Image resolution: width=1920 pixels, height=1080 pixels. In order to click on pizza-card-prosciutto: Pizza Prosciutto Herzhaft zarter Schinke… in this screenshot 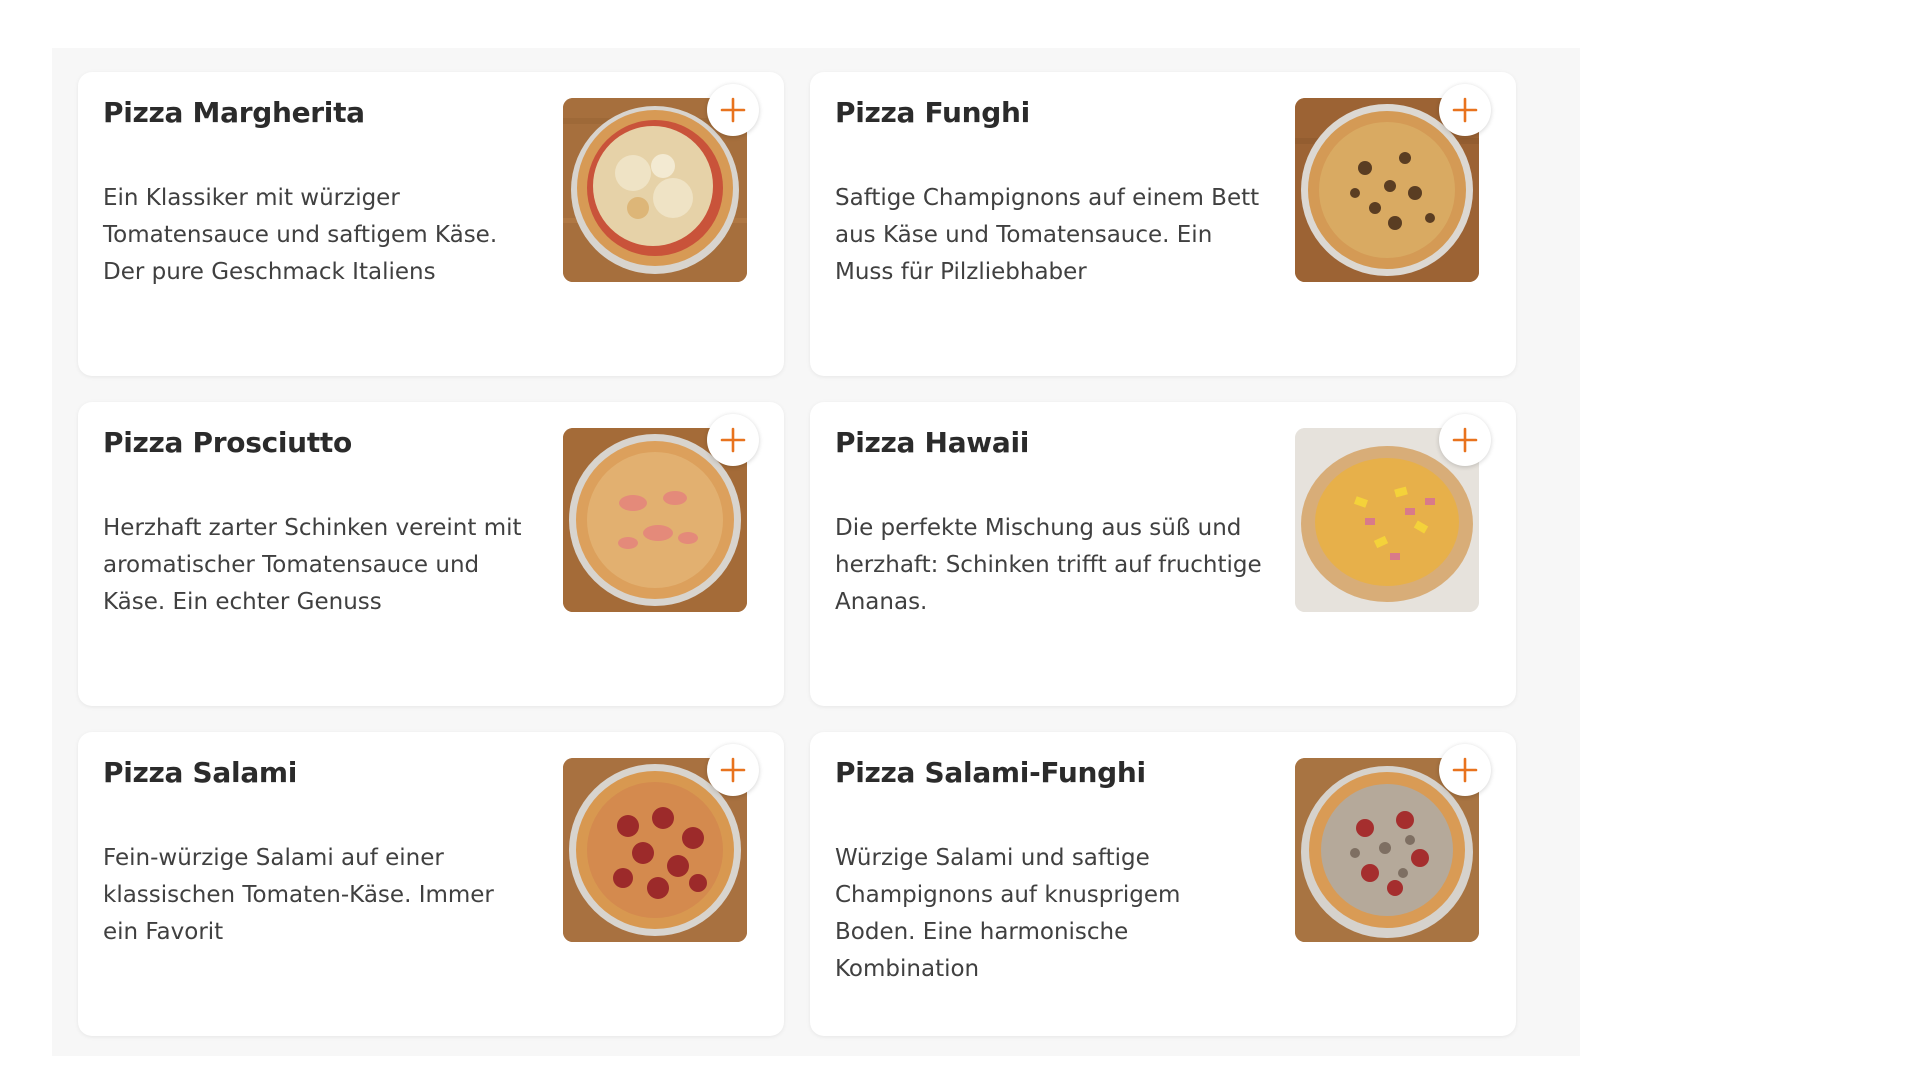, I will do `click(431, 554)`.